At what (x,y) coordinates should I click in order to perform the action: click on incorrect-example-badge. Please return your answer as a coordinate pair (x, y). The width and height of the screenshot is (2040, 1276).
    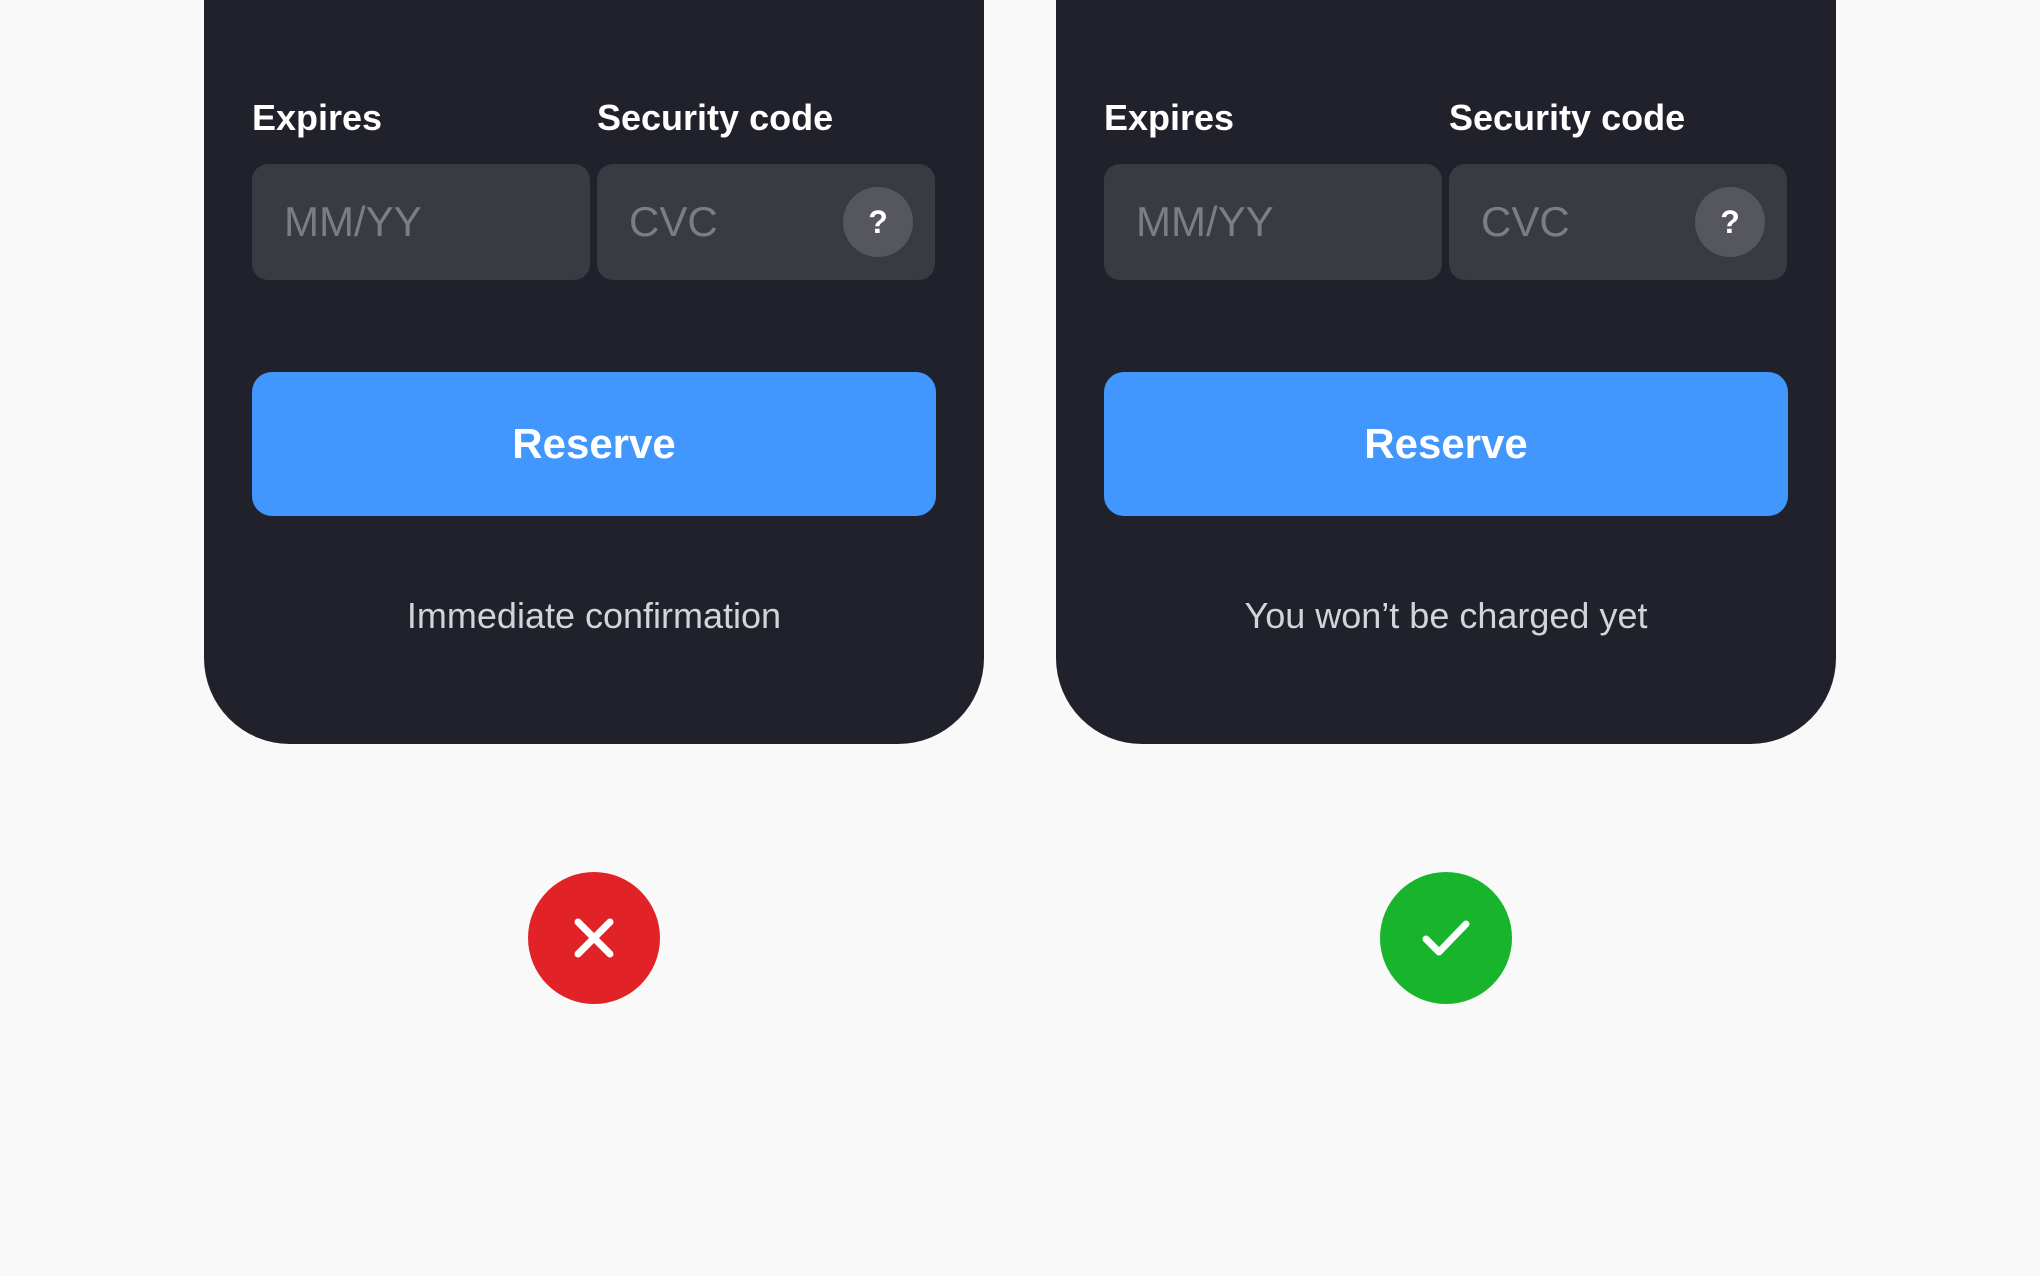
    Looking at the image, I should click on (594, 938).